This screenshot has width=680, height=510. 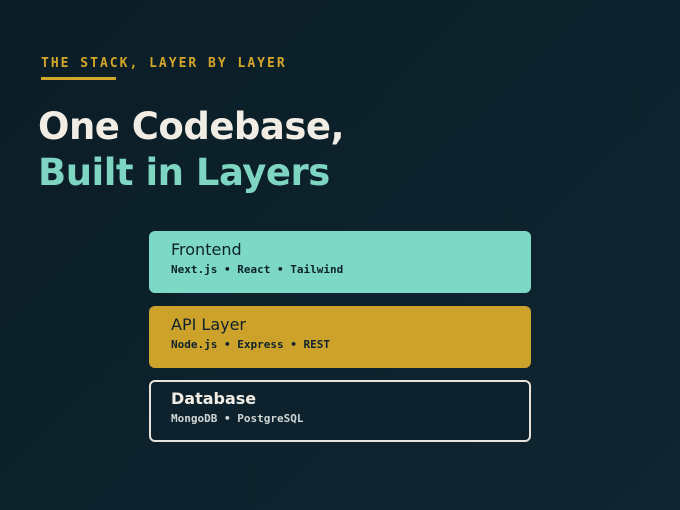 I want to click on layer-title: API Layer, so click(x=209, y=324).